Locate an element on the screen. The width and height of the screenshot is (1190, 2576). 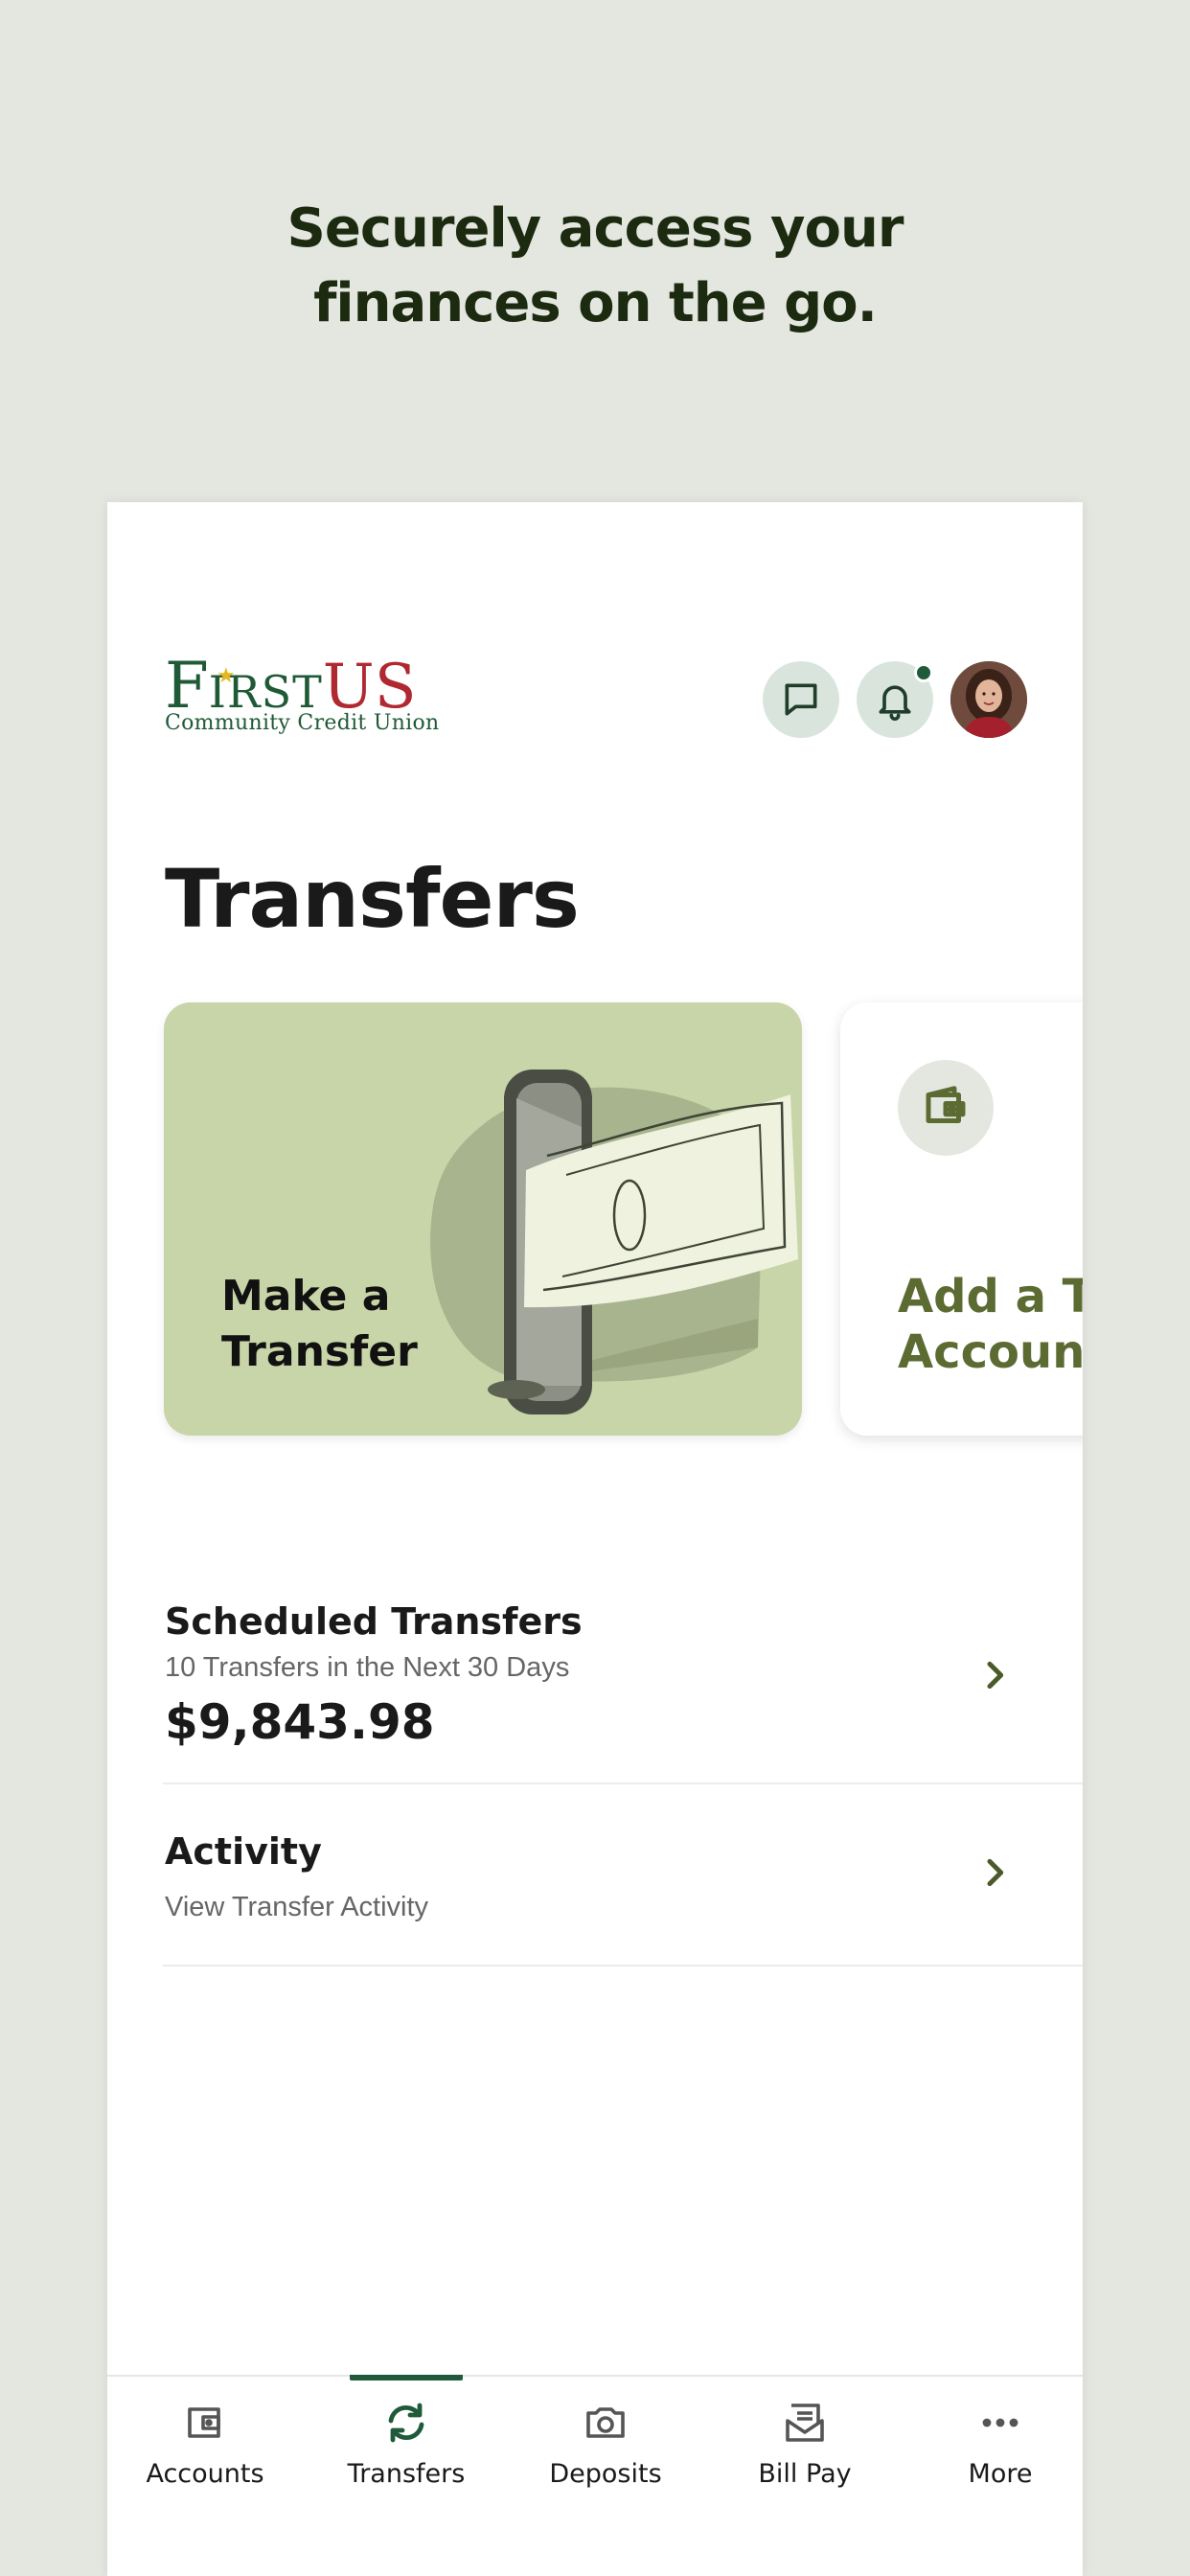
active-tab-indicator is located at coordinates (406, 2377).